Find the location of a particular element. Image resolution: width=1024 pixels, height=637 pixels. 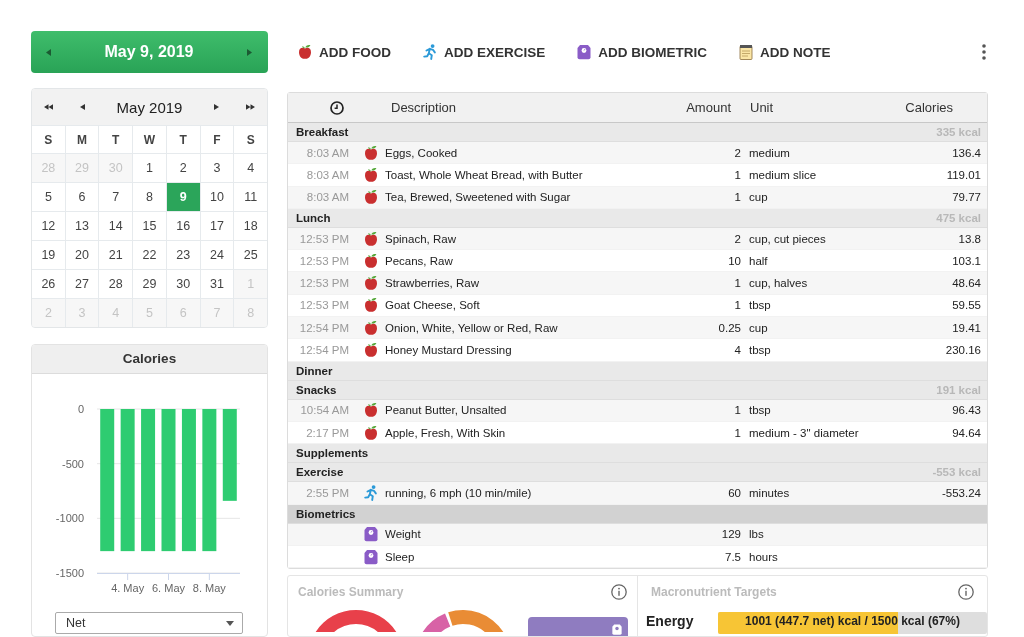

section-title: Supplements is located at coordinates (332, 453).